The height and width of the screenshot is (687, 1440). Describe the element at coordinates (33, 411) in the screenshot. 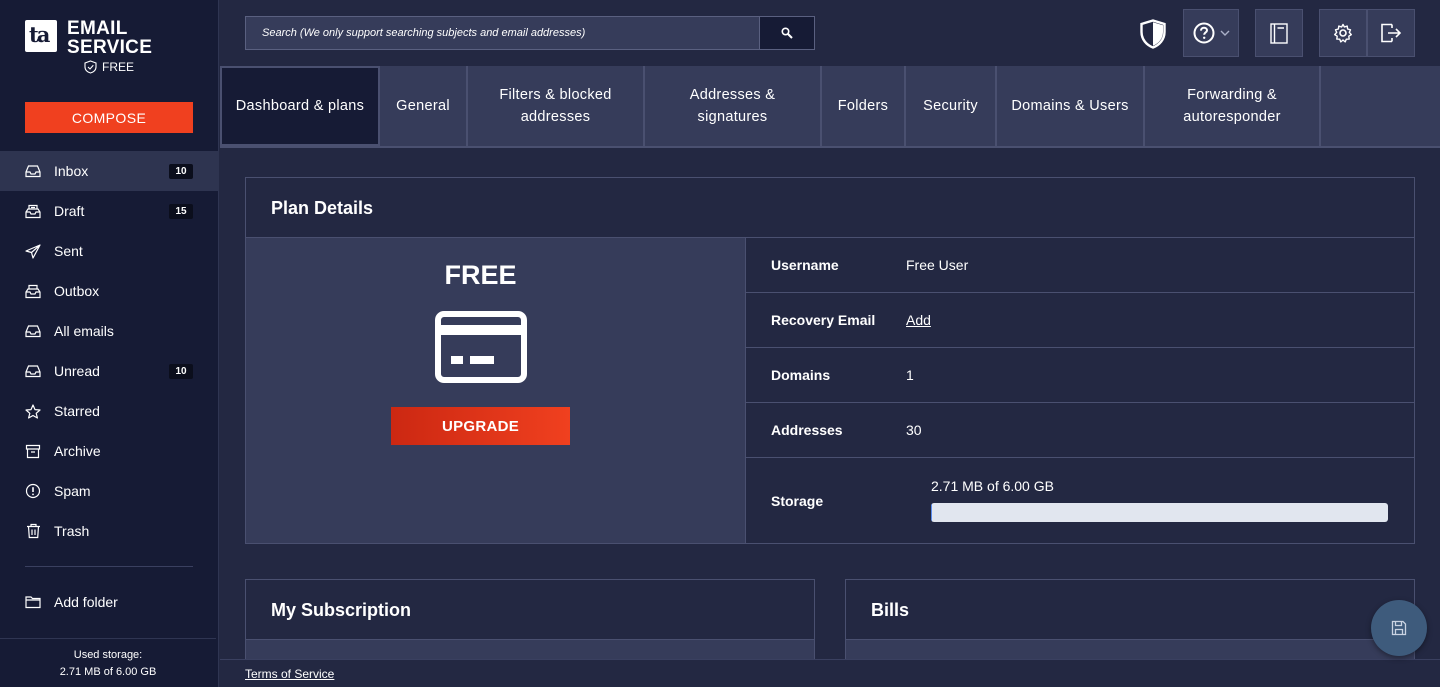

I see `star-icon` at that location.